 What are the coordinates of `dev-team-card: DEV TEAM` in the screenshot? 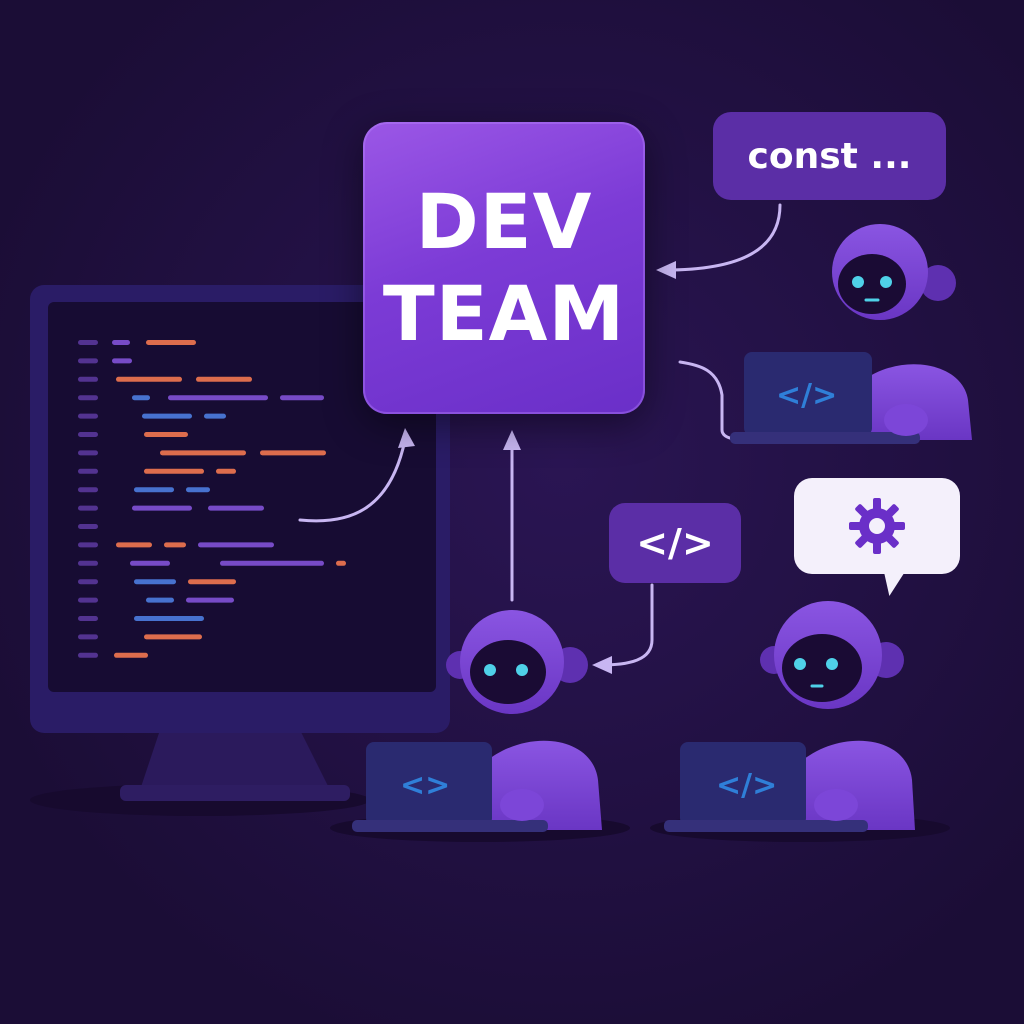 It's located at (504, 268).